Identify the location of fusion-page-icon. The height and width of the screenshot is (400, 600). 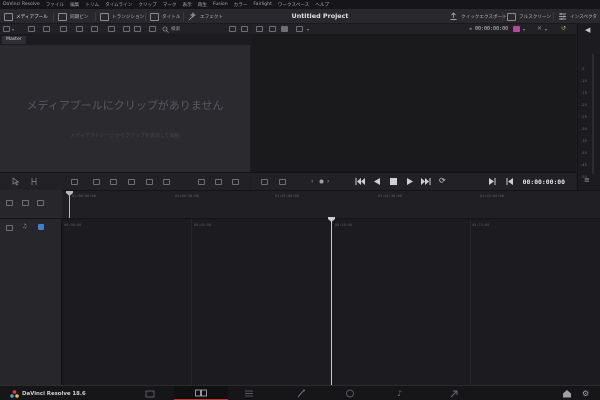
(301, 393).